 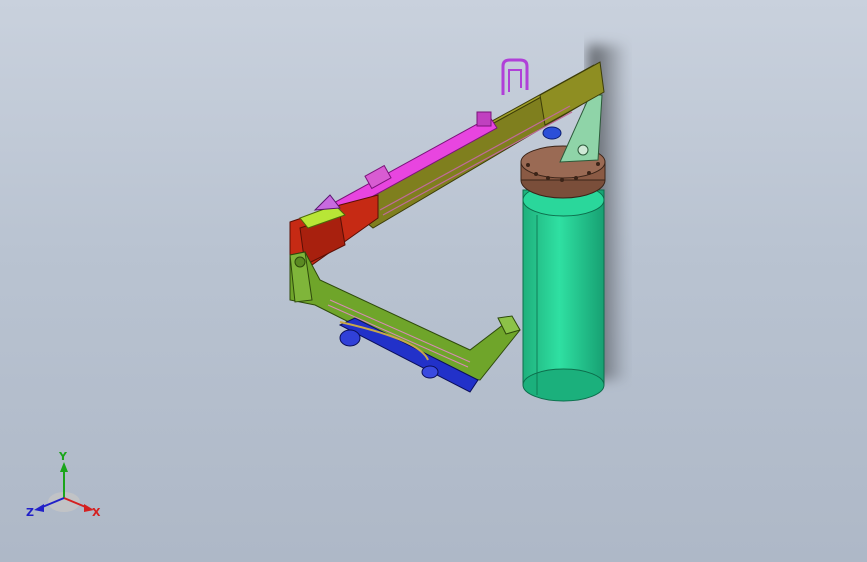 What do you see at coordinates (39, 508) in the screenshot?
I see `z-arrow-icon` at bounding box center [39, 508].